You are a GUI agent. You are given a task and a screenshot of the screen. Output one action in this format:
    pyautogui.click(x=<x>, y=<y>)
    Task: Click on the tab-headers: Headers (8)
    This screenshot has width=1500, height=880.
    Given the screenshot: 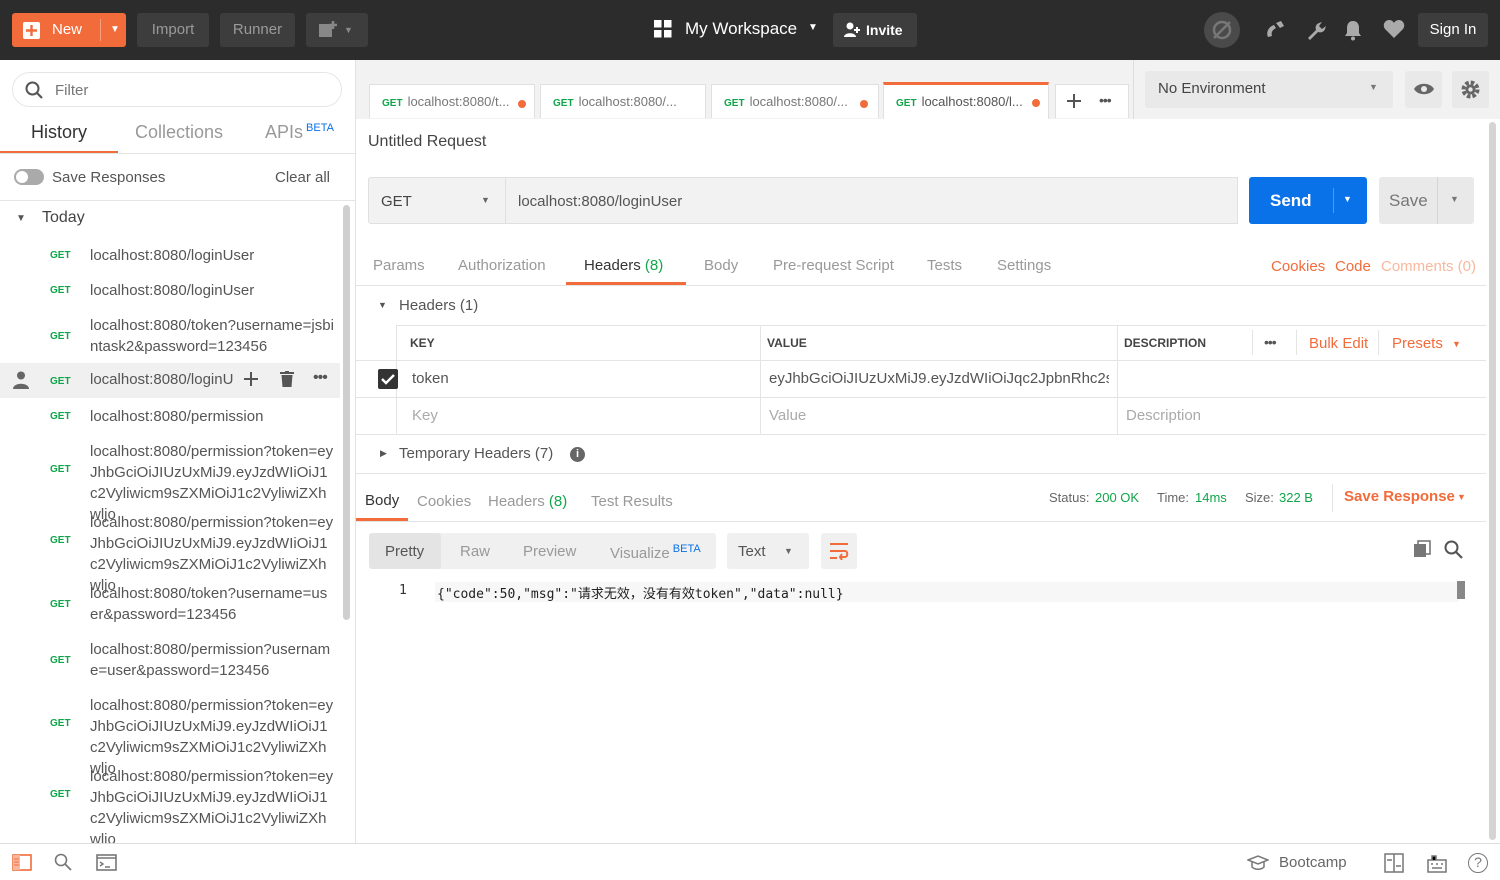 What is the action you would take?
    pyautogui.click(x=626, y=266)
    